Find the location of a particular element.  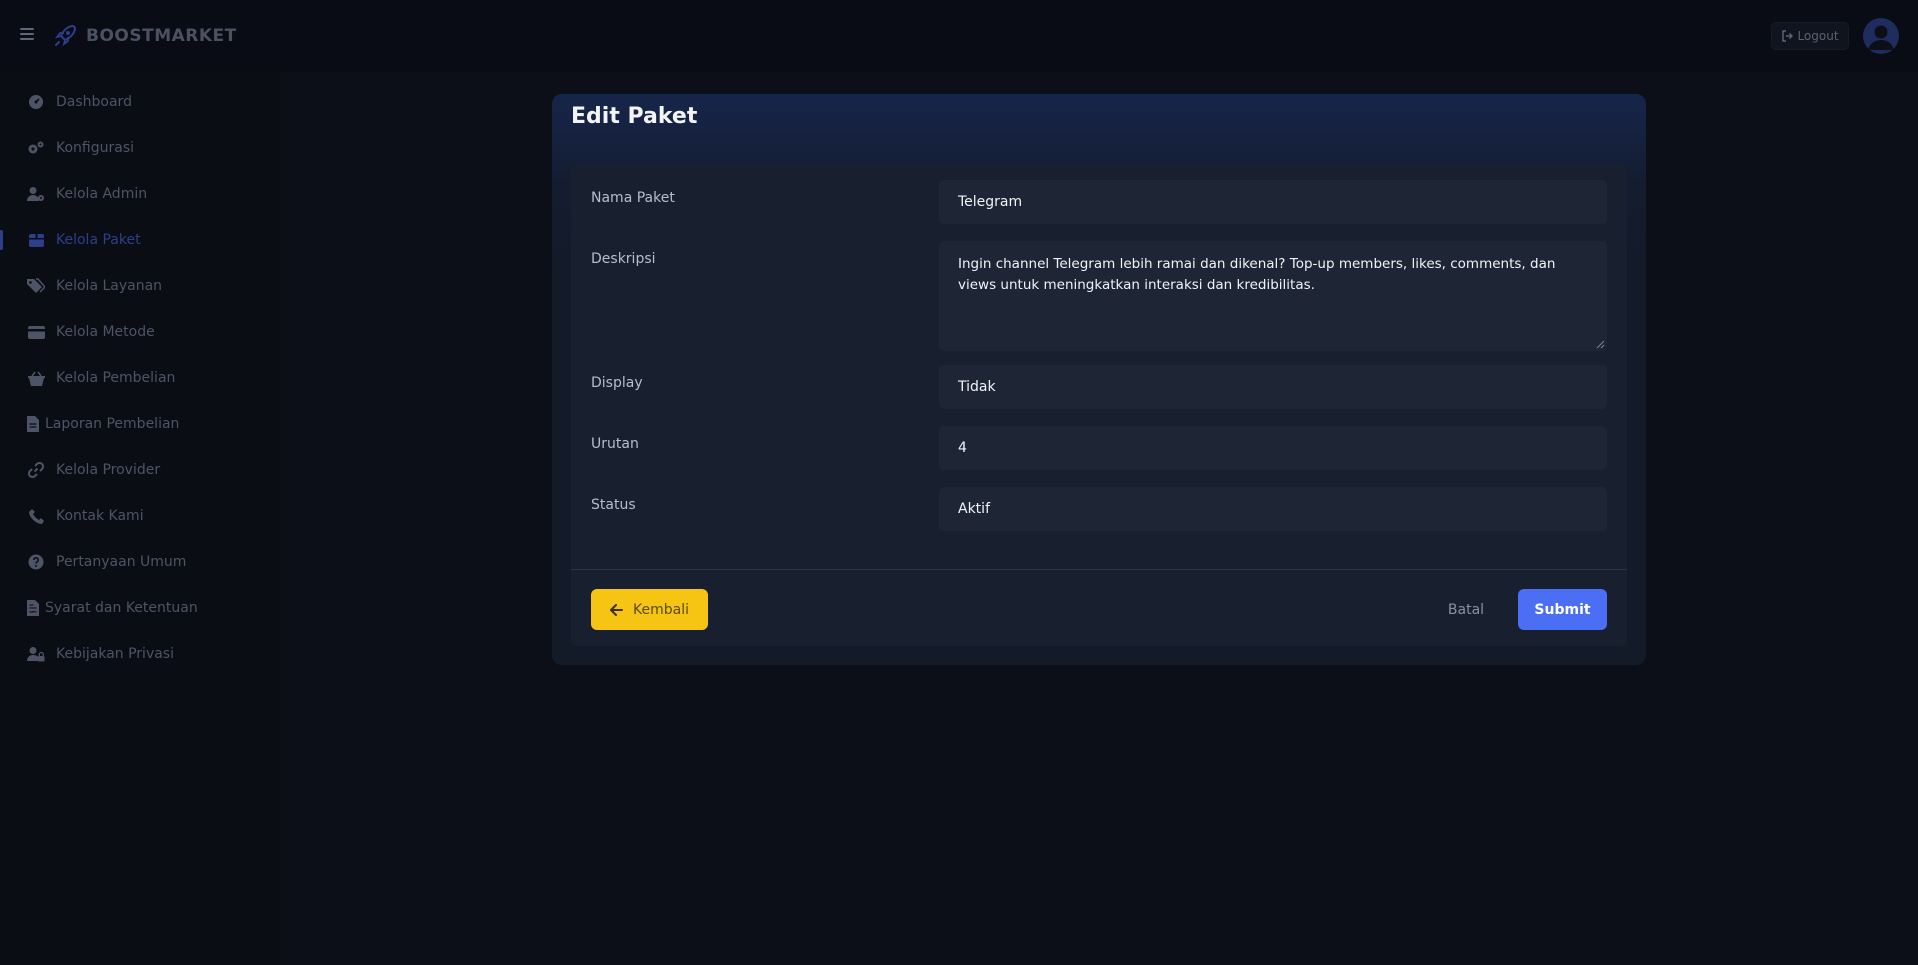

sidebar-item-label: Kelola Provider is located at coordinates (108, 470).